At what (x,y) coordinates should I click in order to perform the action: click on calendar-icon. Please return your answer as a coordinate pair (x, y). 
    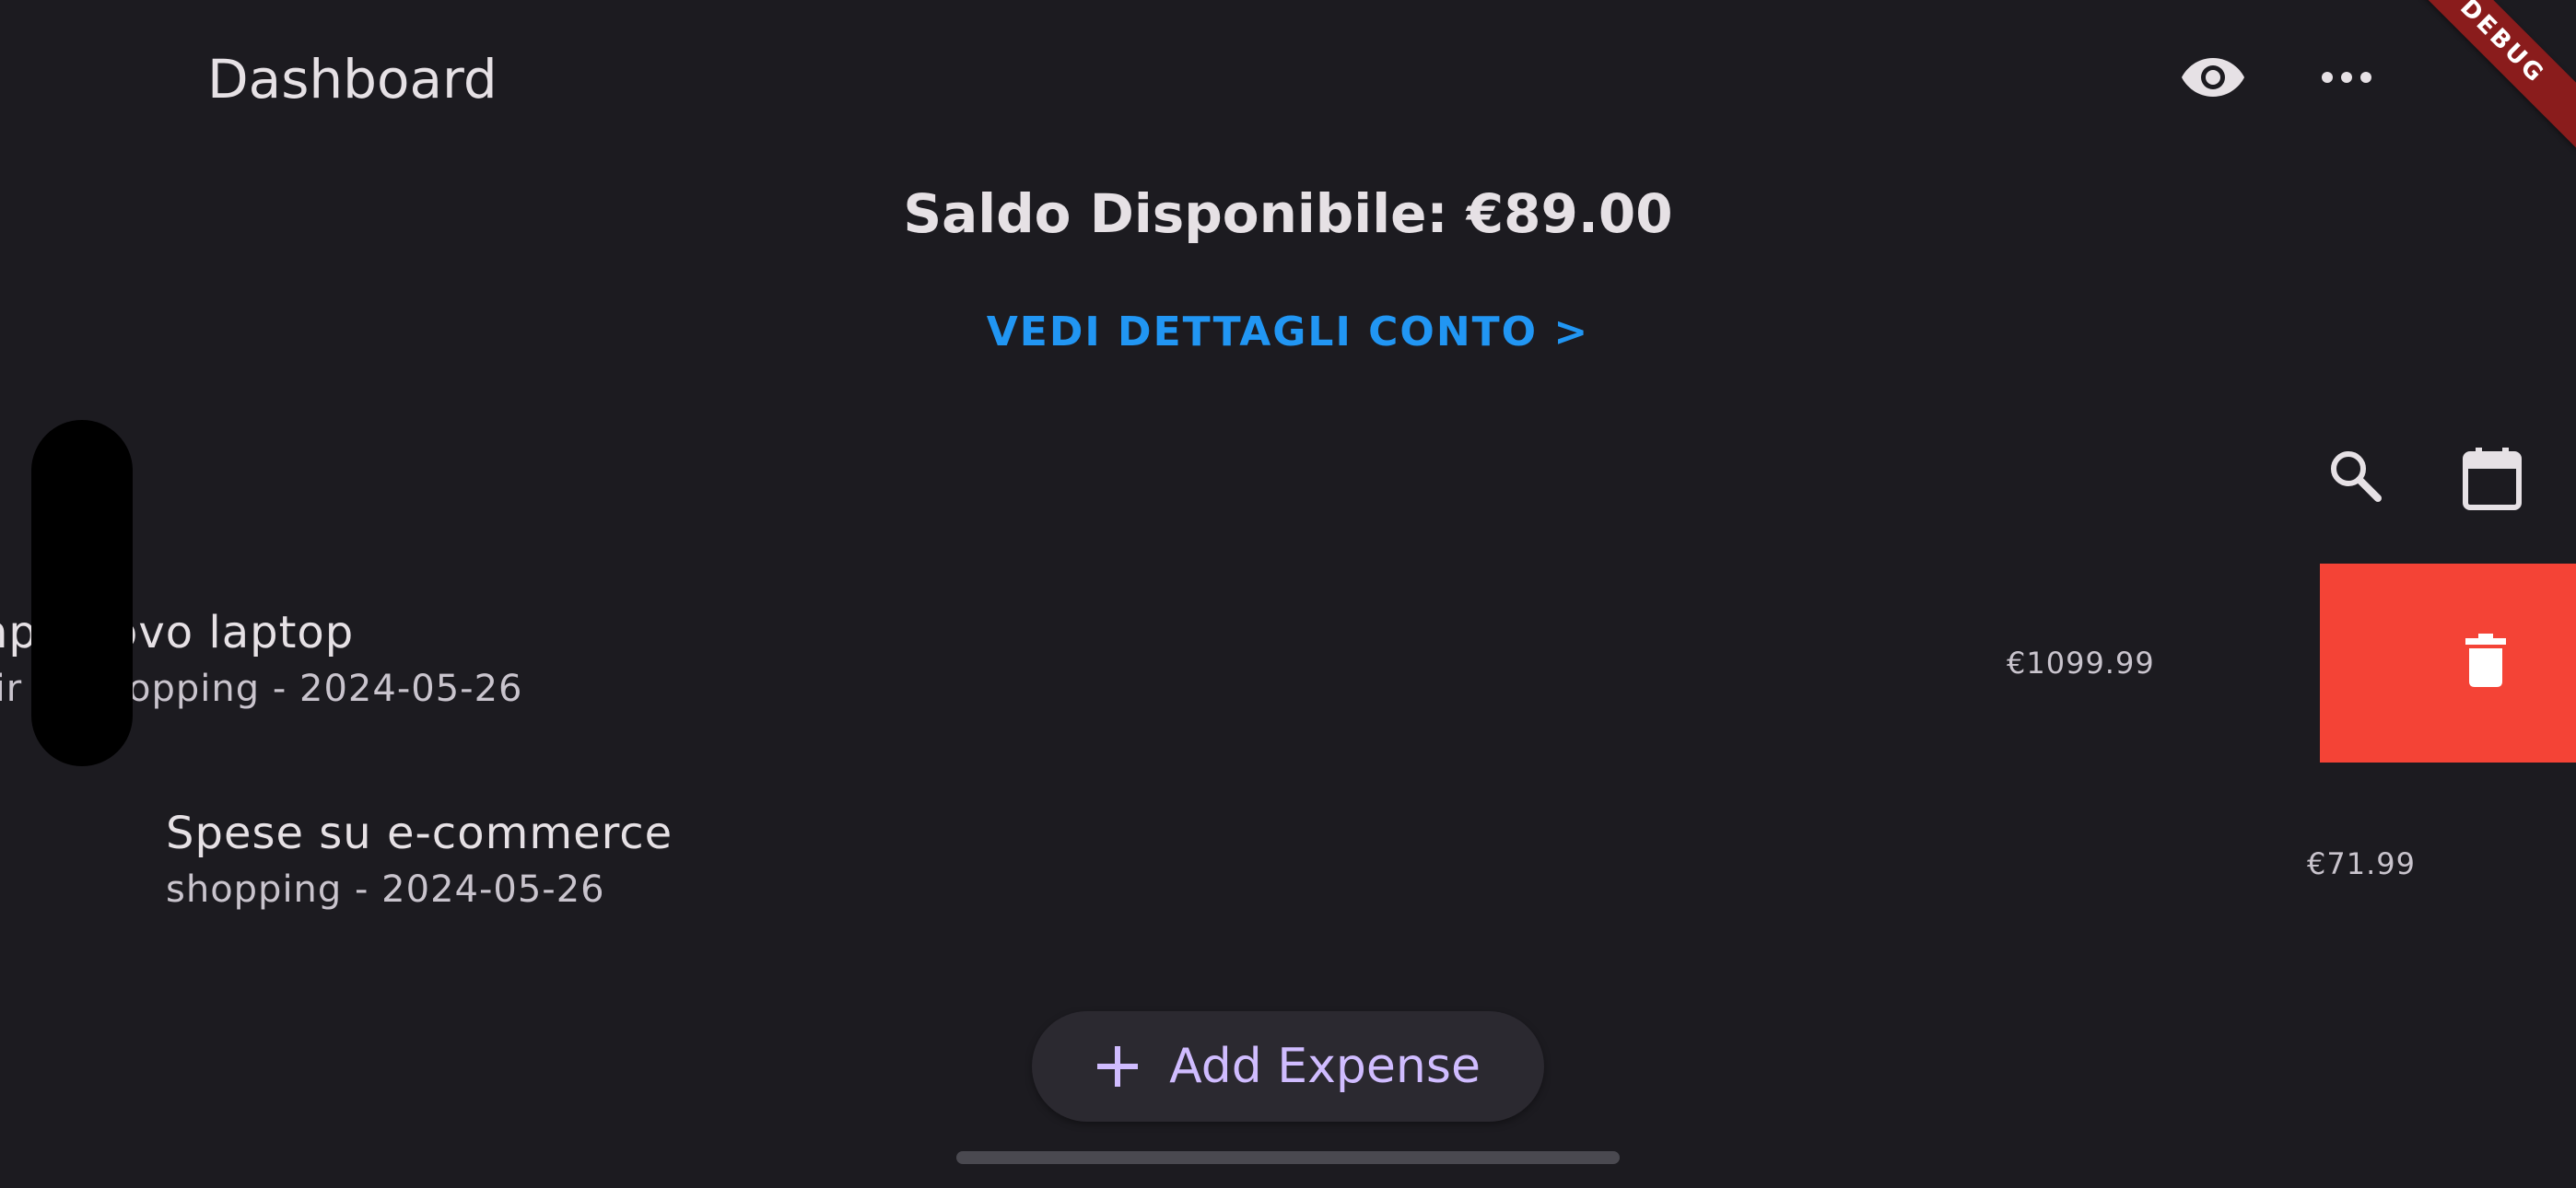
    Looking at the image, I should click on (2492, 479).